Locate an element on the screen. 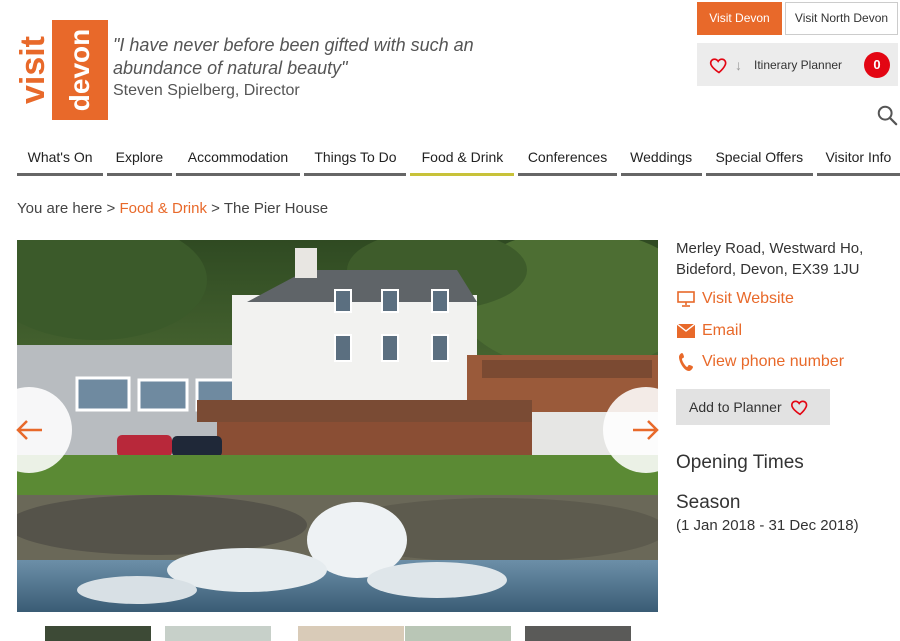 Image resolution: width=900 pixels, height=641 pixels. phone-number-link: View phone number is located at coordinates (760, 362).